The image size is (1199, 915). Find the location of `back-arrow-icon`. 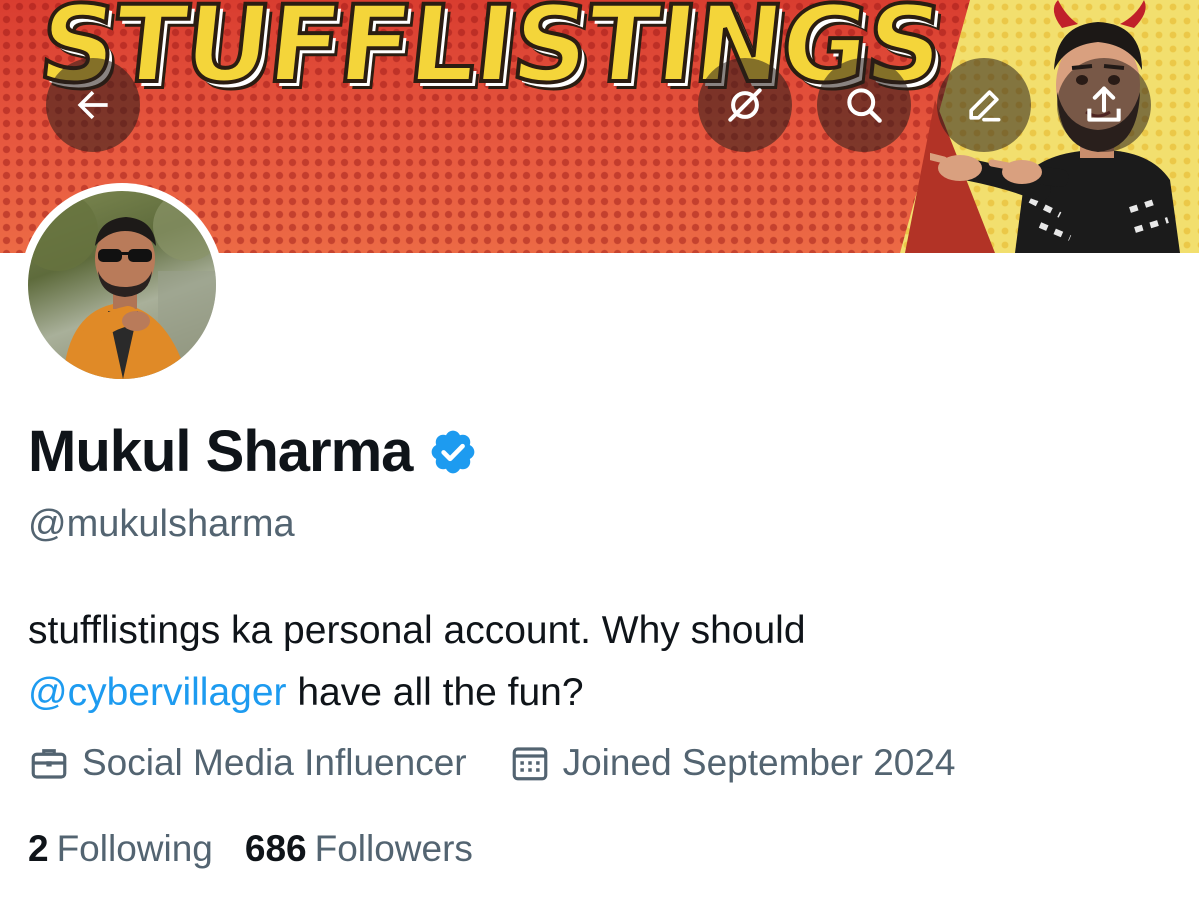

back-arrow-icon is located at coordinates (92, 105).